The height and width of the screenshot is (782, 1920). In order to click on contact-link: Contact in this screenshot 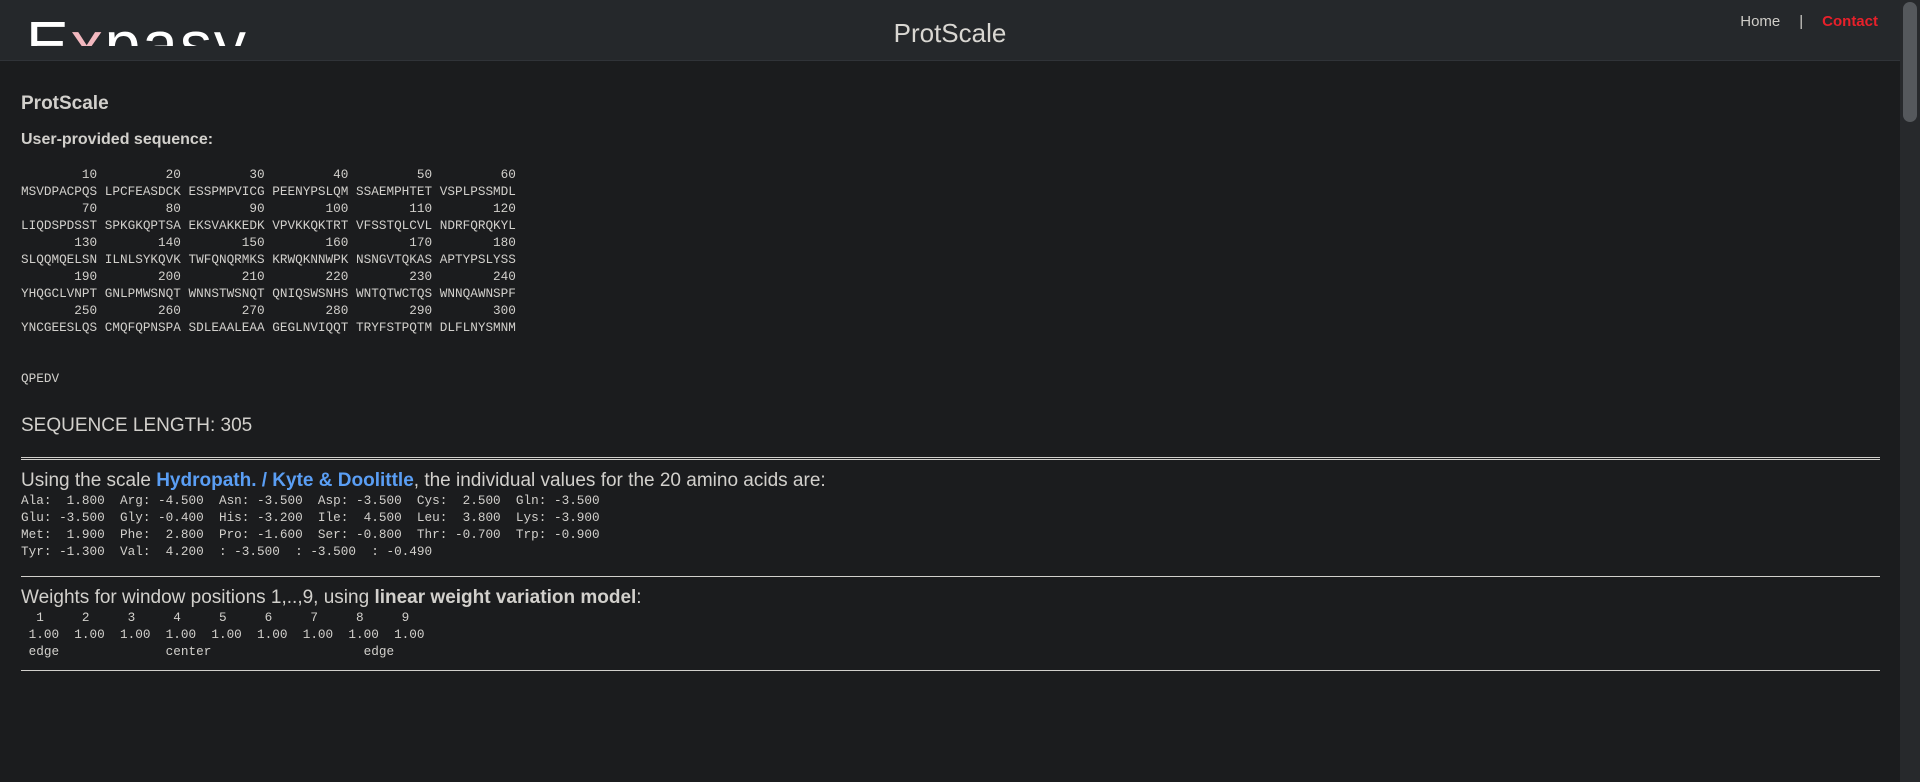, I will do `click(1850, 21)`.